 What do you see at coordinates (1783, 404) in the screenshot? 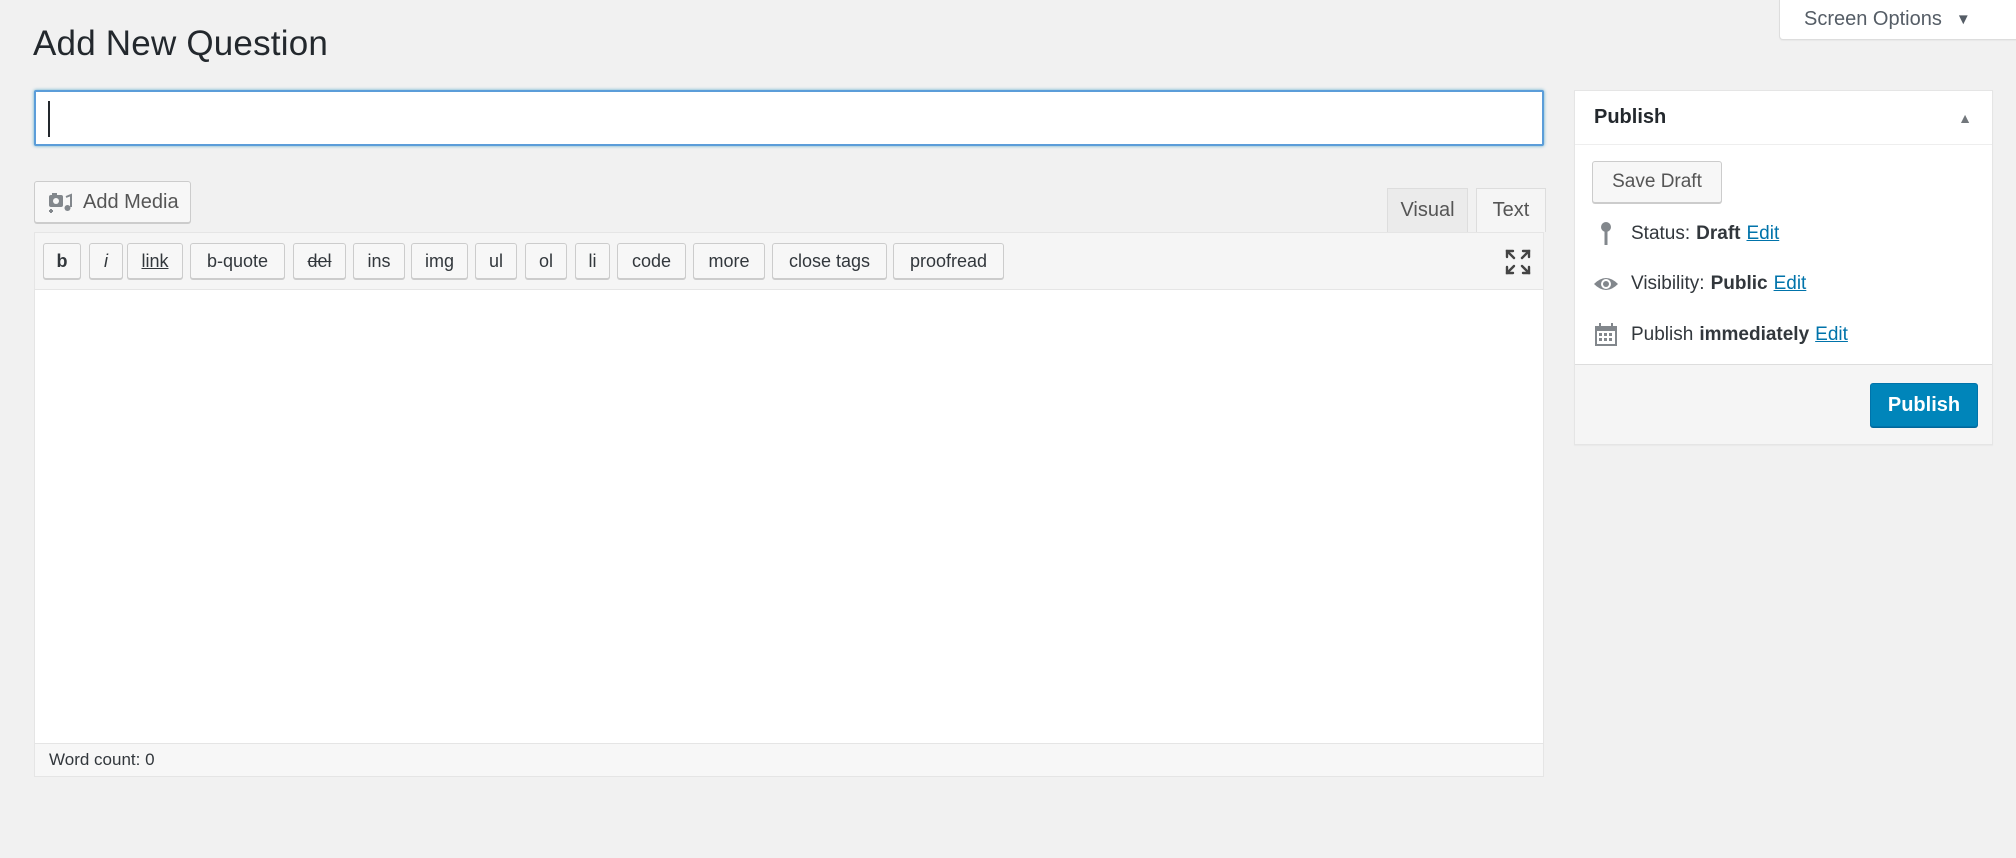
I see `publish-actions: Publish` at bounding box center [1783, 404].